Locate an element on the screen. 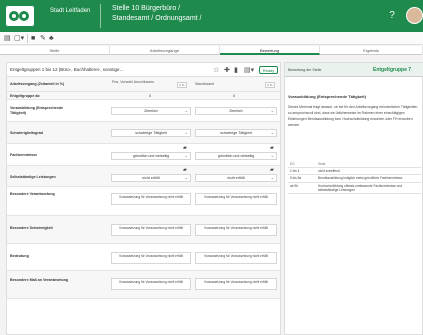  select-fachkenntnisse-2: gründlich und vielseitig ⌄ is located at coordinates (236, 156).